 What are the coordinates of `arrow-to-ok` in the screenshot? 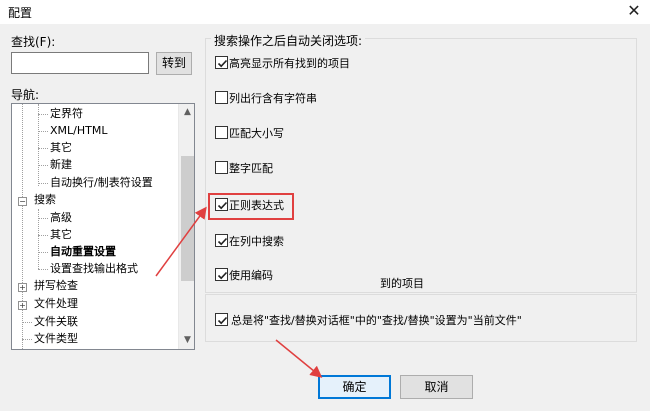 It's located at (299, 358).